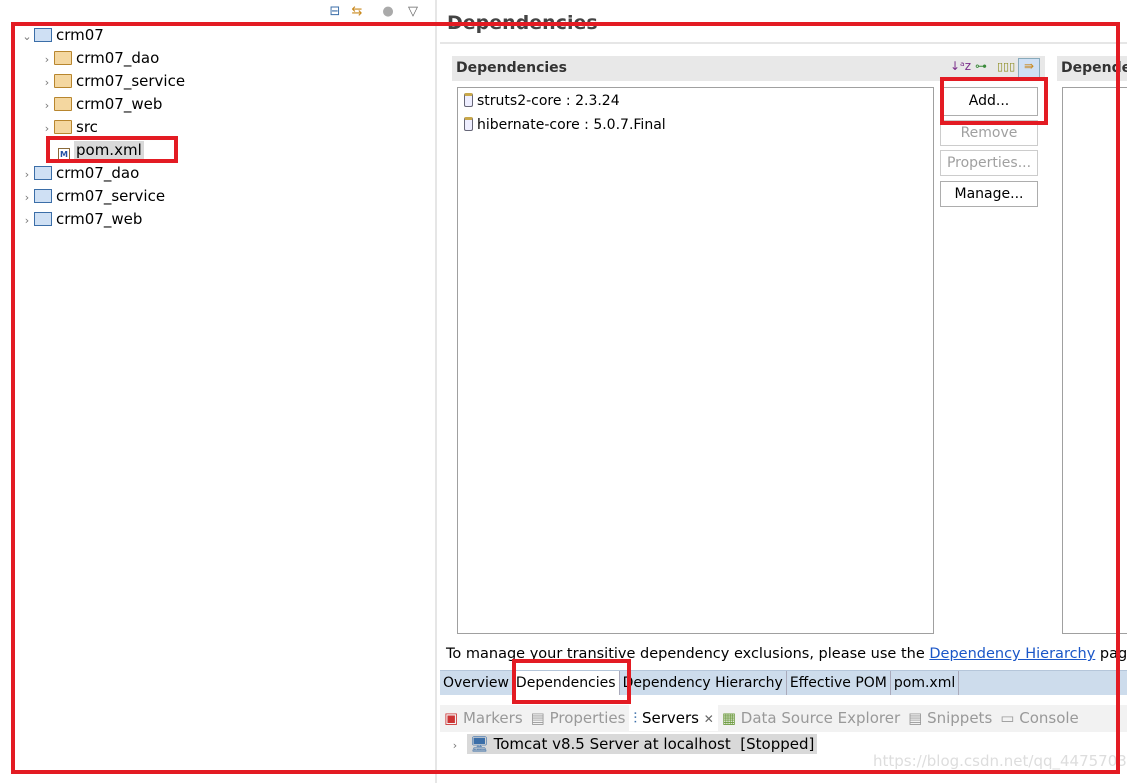 This screenshot has width=1127, height=783. I want to click on pom-highlight, so click(112, 149).